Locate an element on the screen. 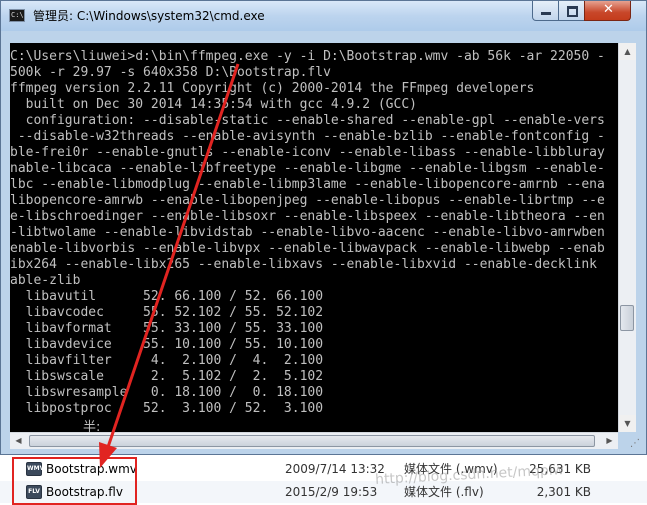 This screenshot has height=505, width=647. vertical-scroll-thumb is located at coordinates (627, 318).